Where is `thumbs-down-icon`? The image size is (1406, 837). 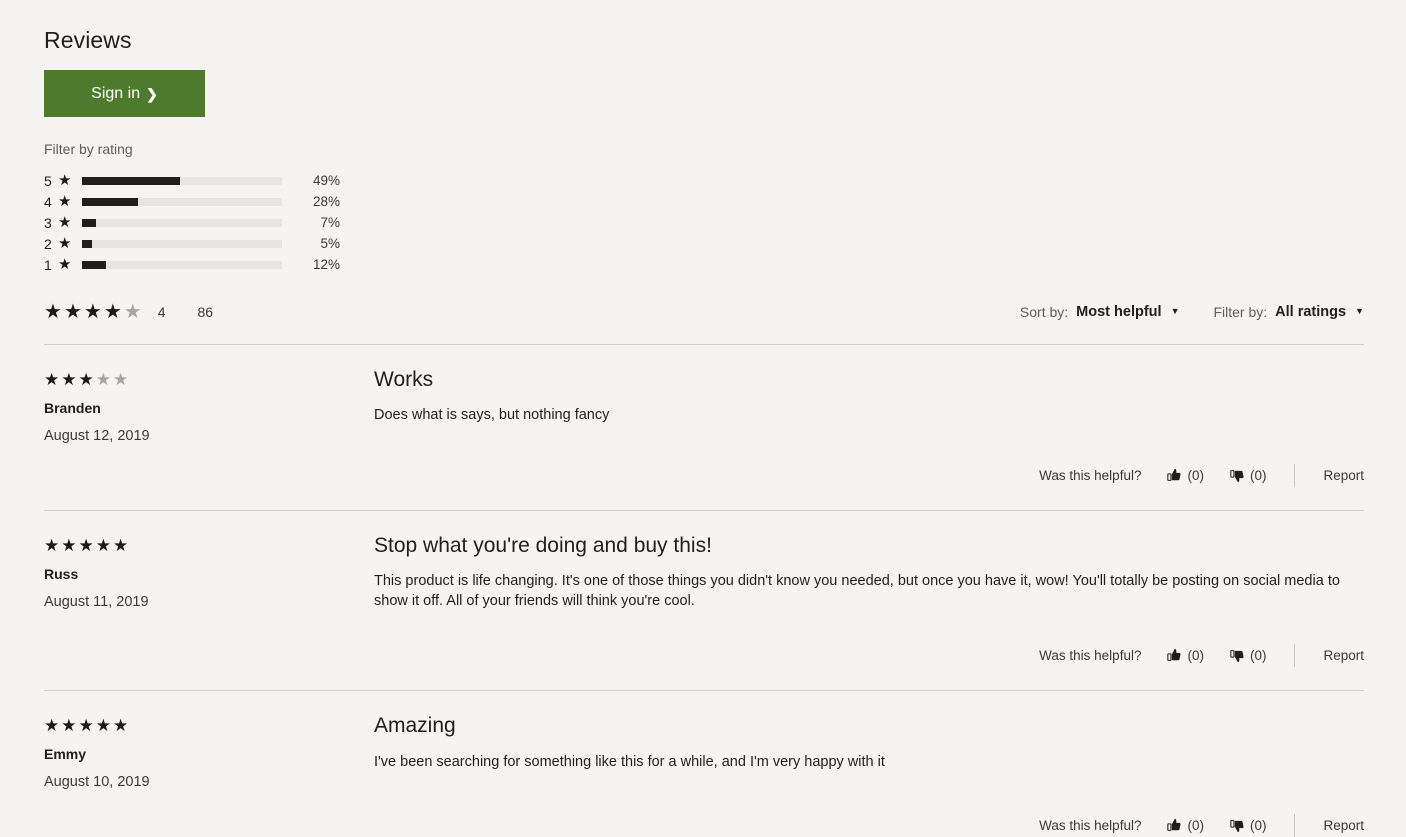 thumbs-down-icon is located at coordinates (1237, 475).